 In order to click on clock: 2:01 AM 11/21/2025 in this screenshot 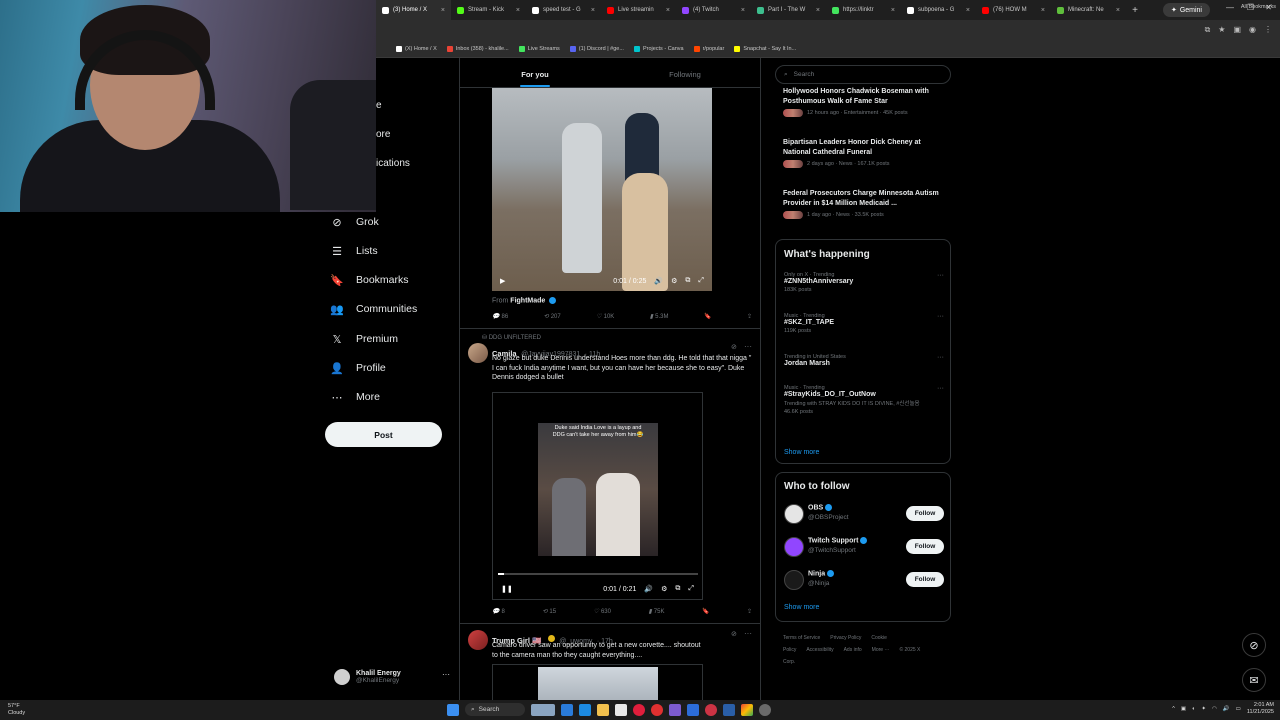, I will do `click(1260, 709)`.